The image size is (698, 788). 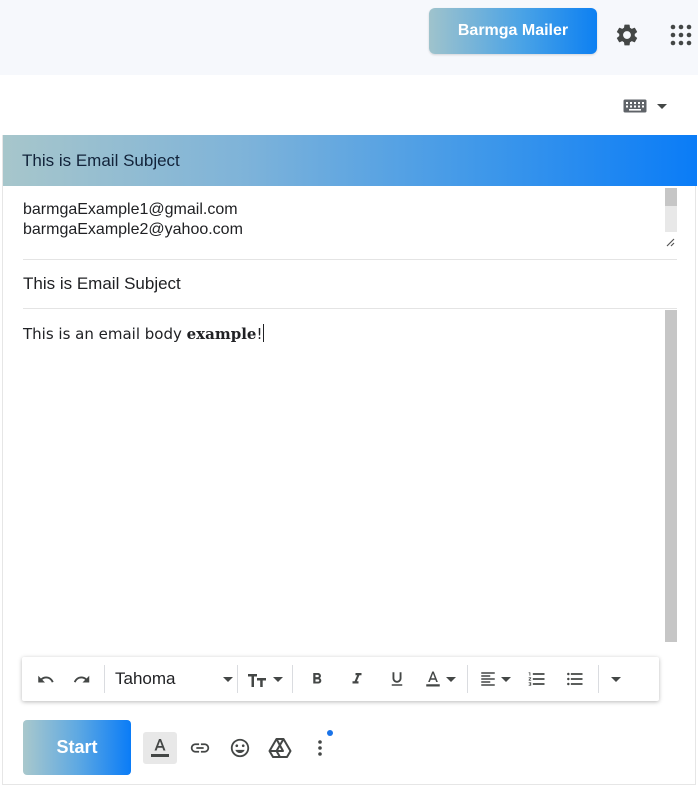 What do you see at coordinates (350, 160) in the screenshot?
I see `panel-header-title: This is Email Subject` at bounding box center [350, 160].